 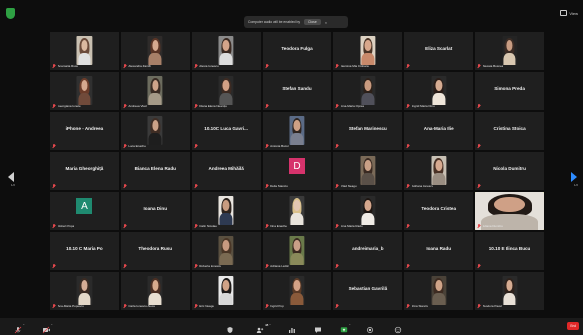 I want to click on participant-tile: Irina Stanciu, so click(x=439, y=291).